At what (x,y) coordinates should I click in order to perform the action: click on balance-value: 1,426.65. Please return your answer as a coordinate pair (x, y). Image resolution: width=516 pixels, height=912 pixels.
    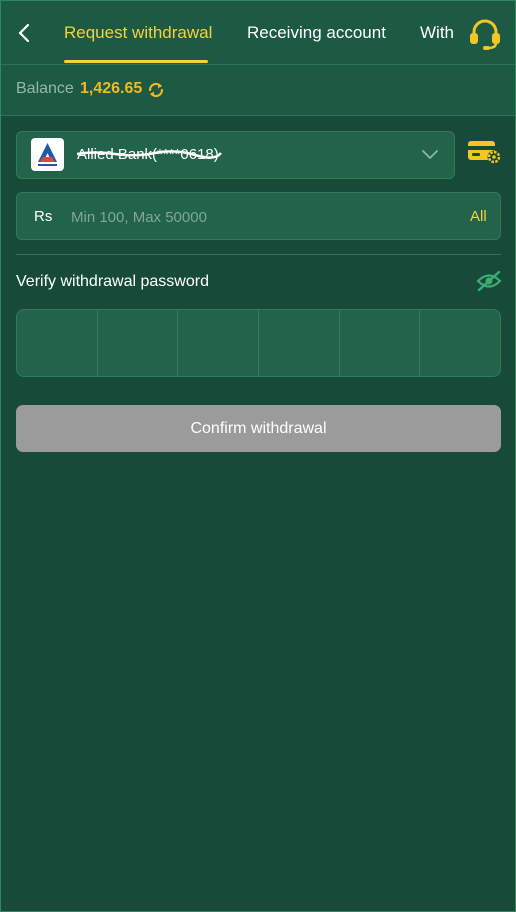
    Looking at the image, I should click on (111, 88).